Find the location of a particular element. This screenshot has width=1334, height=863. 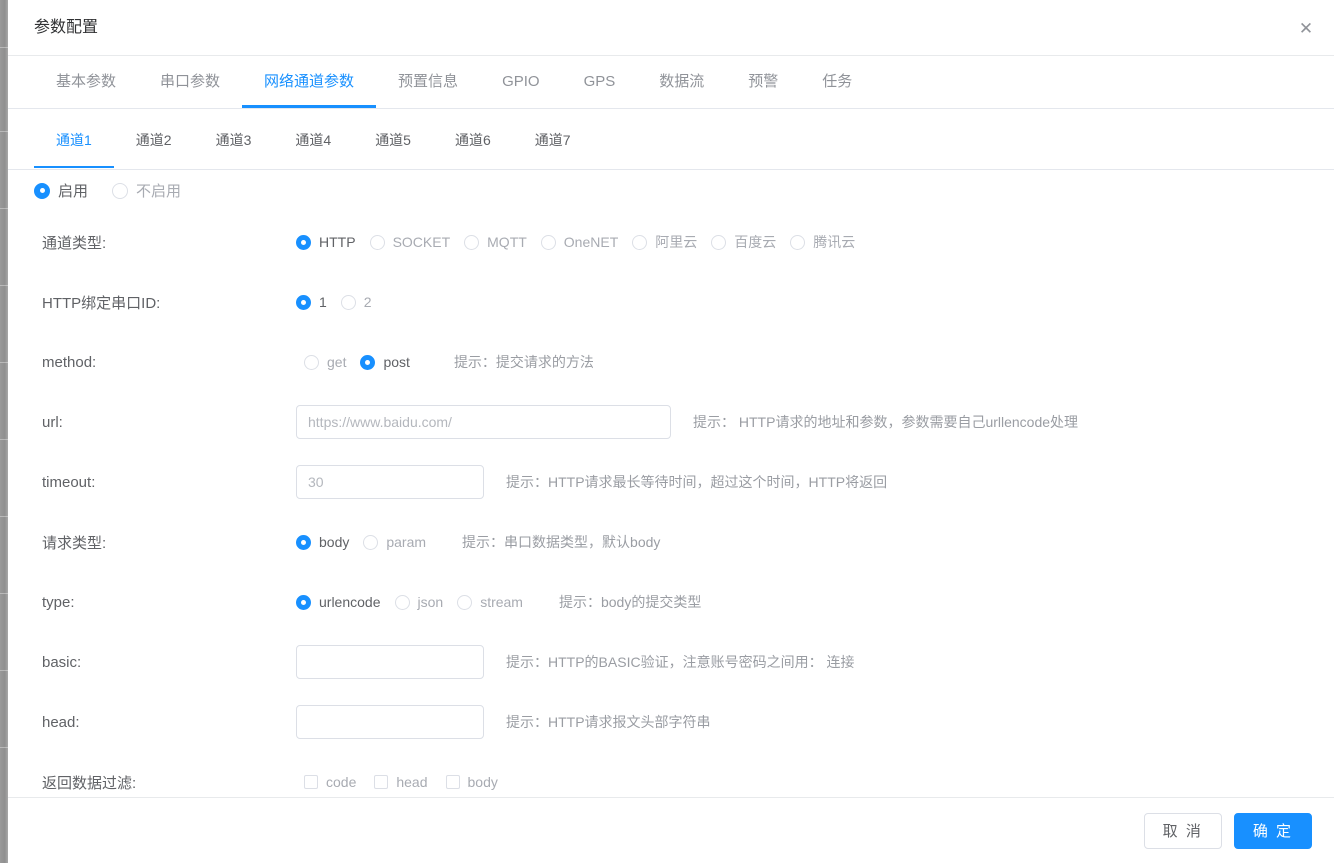

radio-type-urlencode: urlencode is located at coordinates (338, 602).